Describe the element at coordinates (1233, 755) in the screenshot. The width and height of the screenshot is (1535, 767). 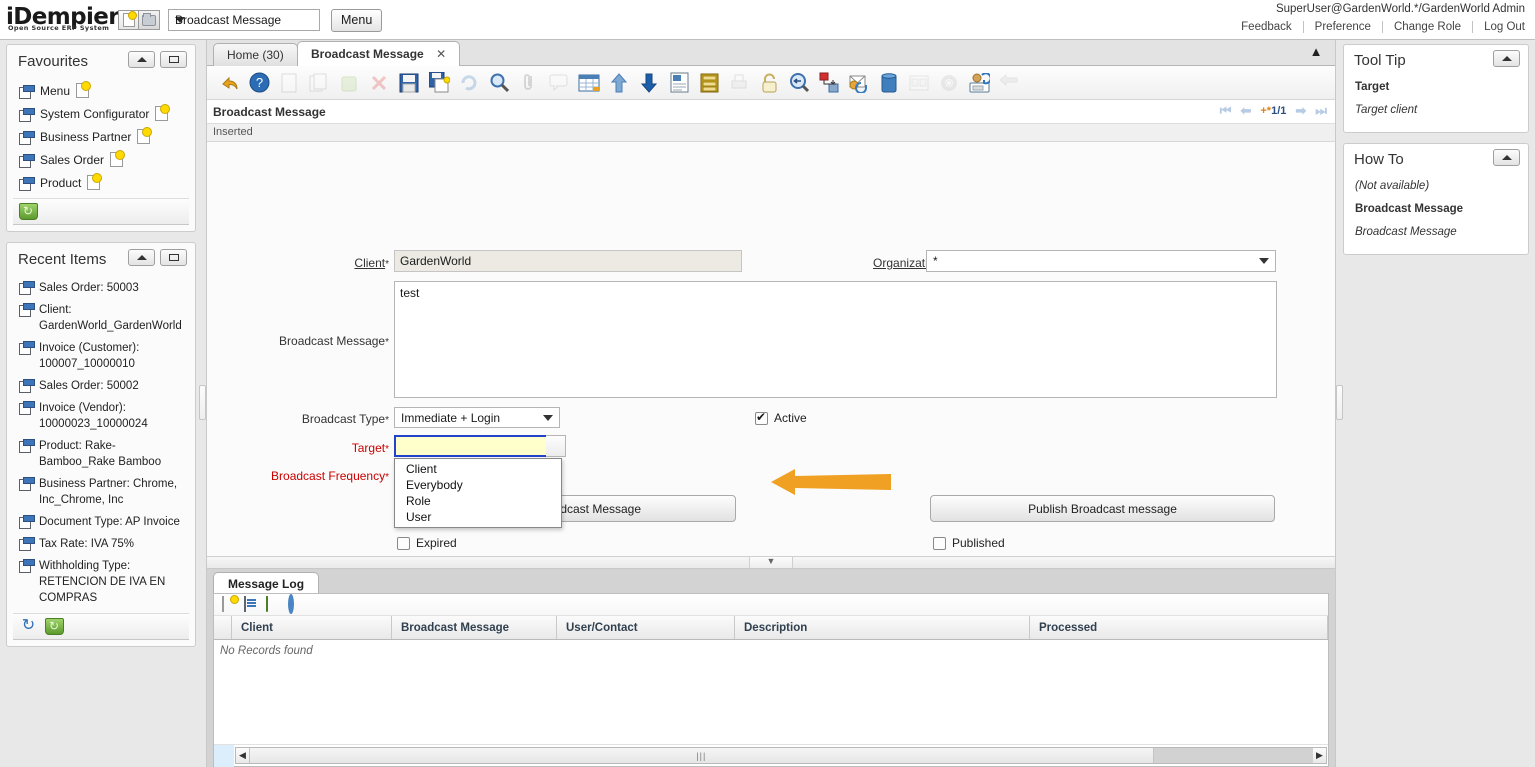
I see `scrollbar-empty` at that location.